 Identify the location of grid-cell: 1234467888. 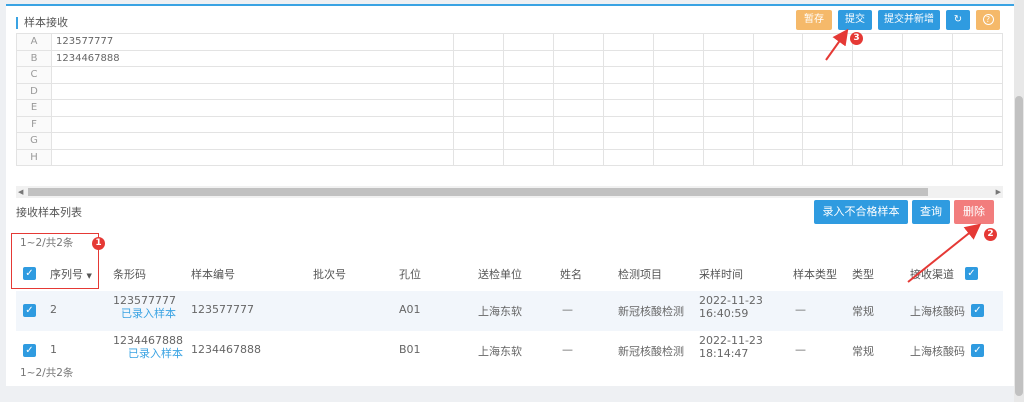
(252, 58).